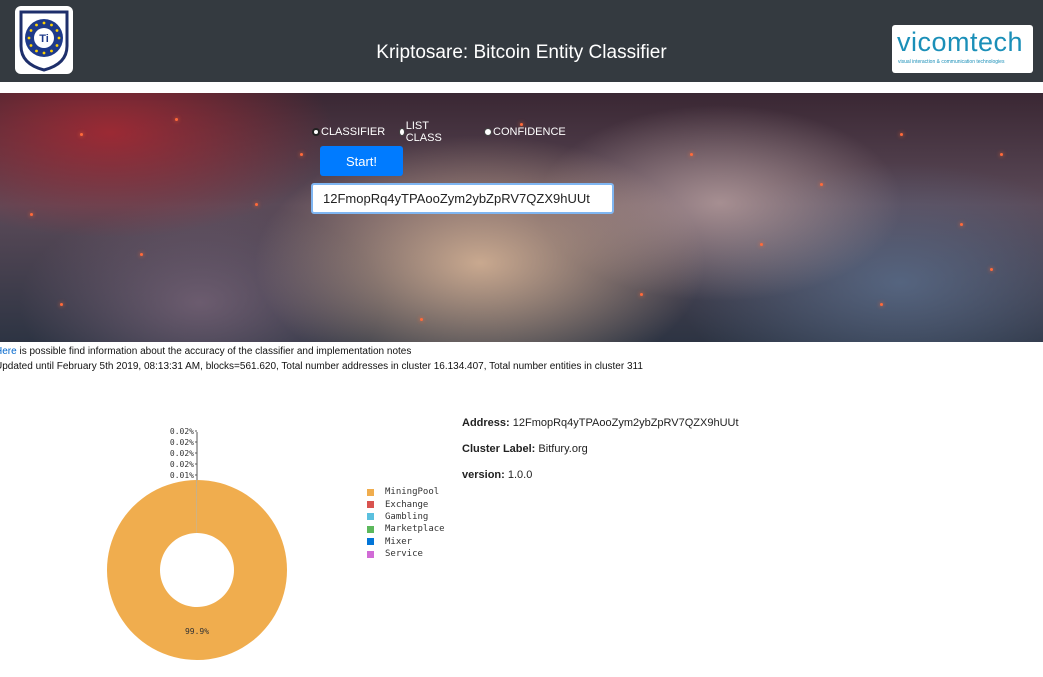  I want to click on legend-swatch-marketplace, so click(370, 529).